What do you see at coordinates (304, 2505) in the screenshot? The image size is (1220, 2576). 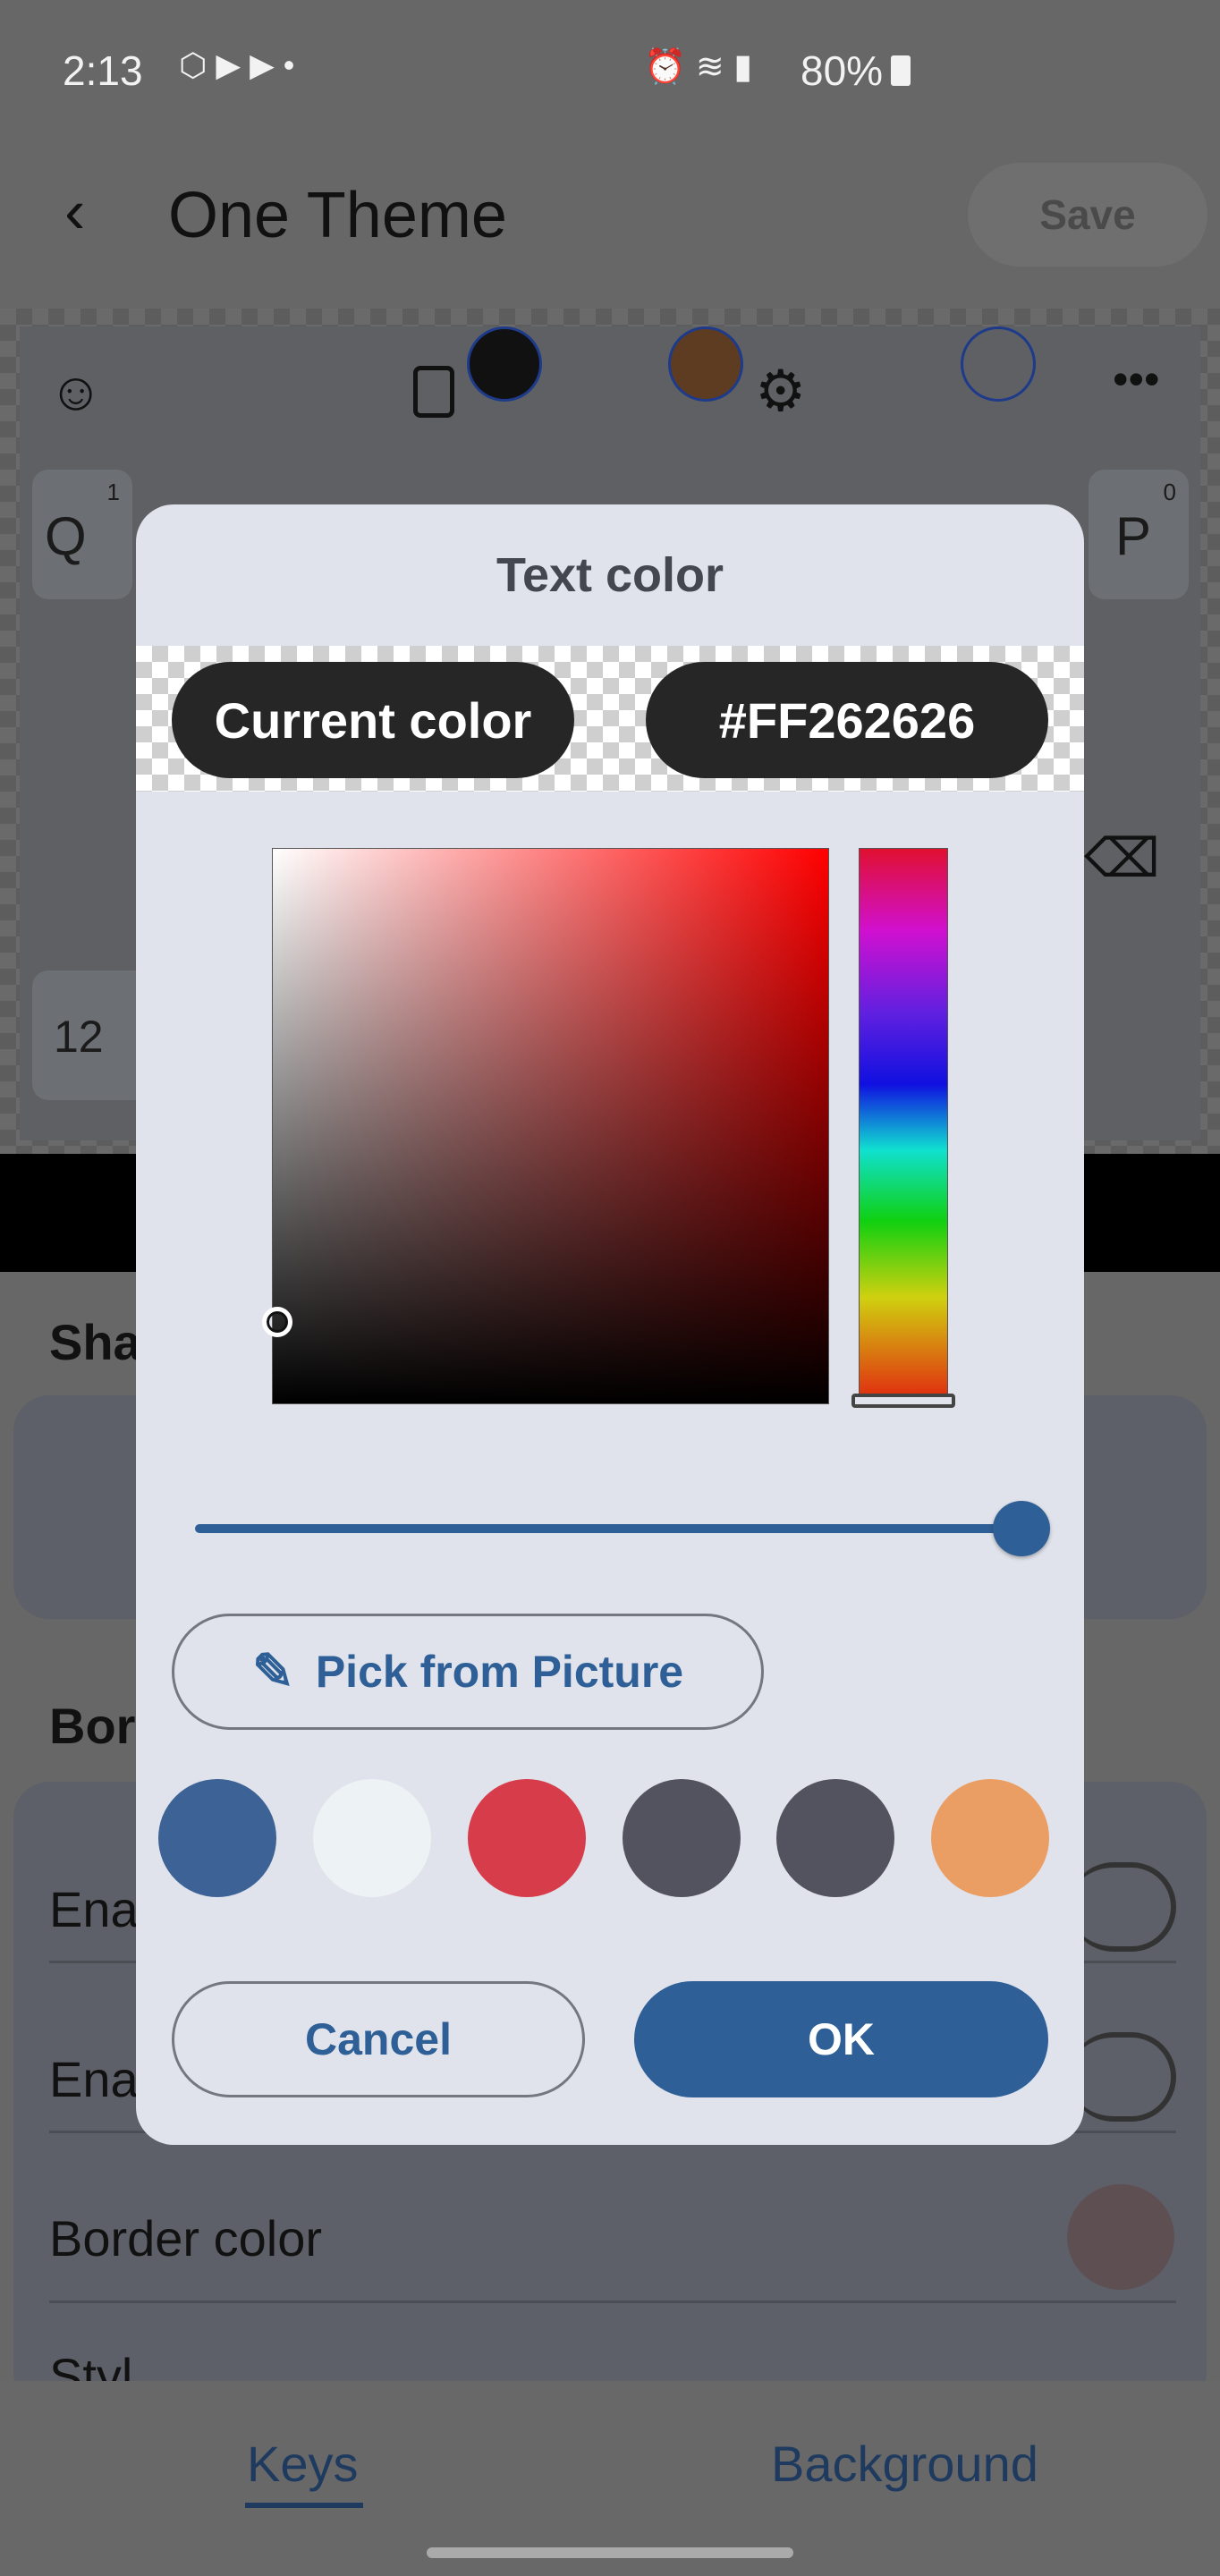 I see `tab-indicator` at bounding box center [304, 2505].